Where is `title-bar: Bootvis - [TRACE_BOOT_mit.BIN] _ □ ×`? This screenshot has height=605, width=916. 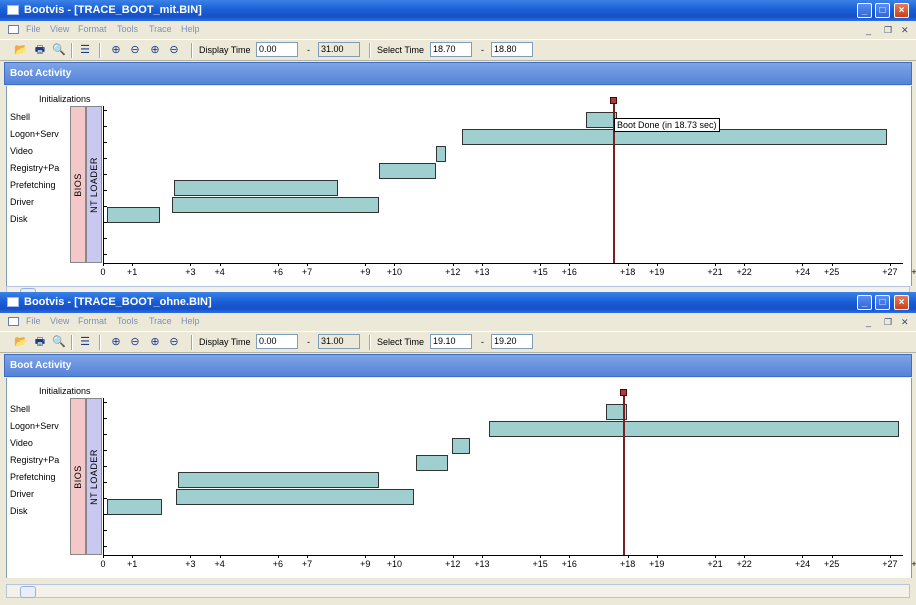
title-bar: Bootvis - [TRACE_BOOT_mit.BIN] _ □ × is located at coordinates (458, 10).